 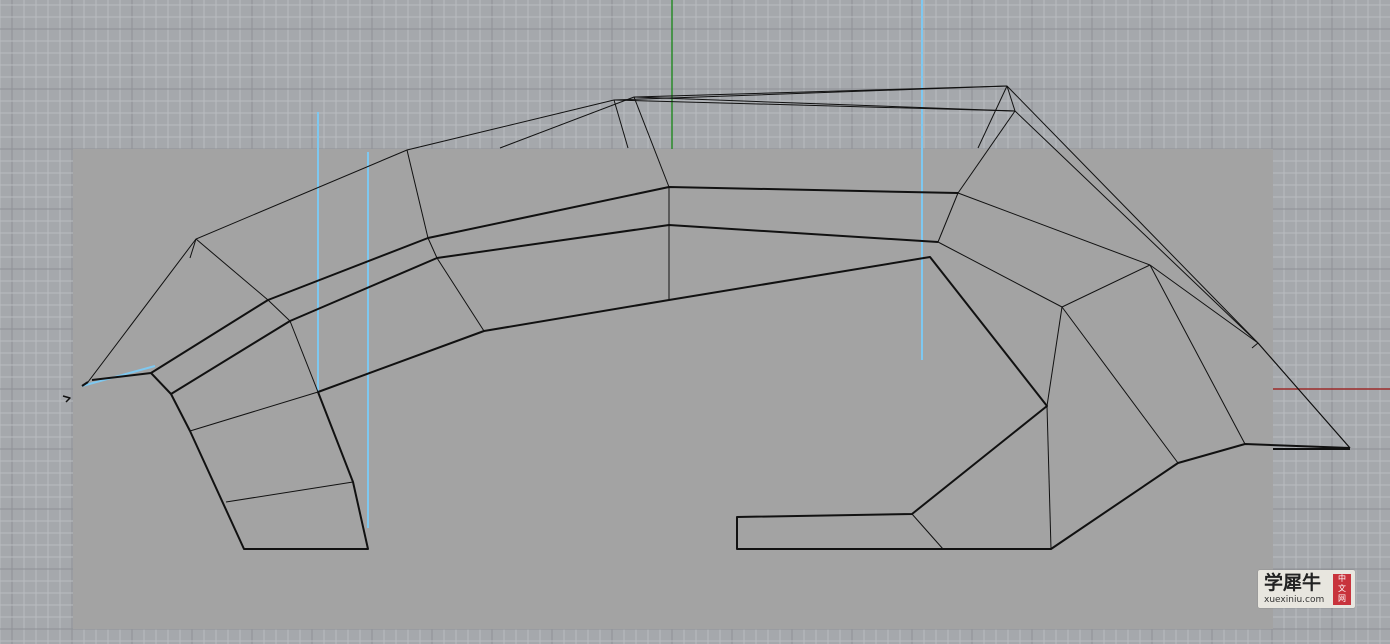 What do you see at coordinates (1342, 598) in the screenshot?
I see `badge-char: 网` at bounding box center [1342, 598].